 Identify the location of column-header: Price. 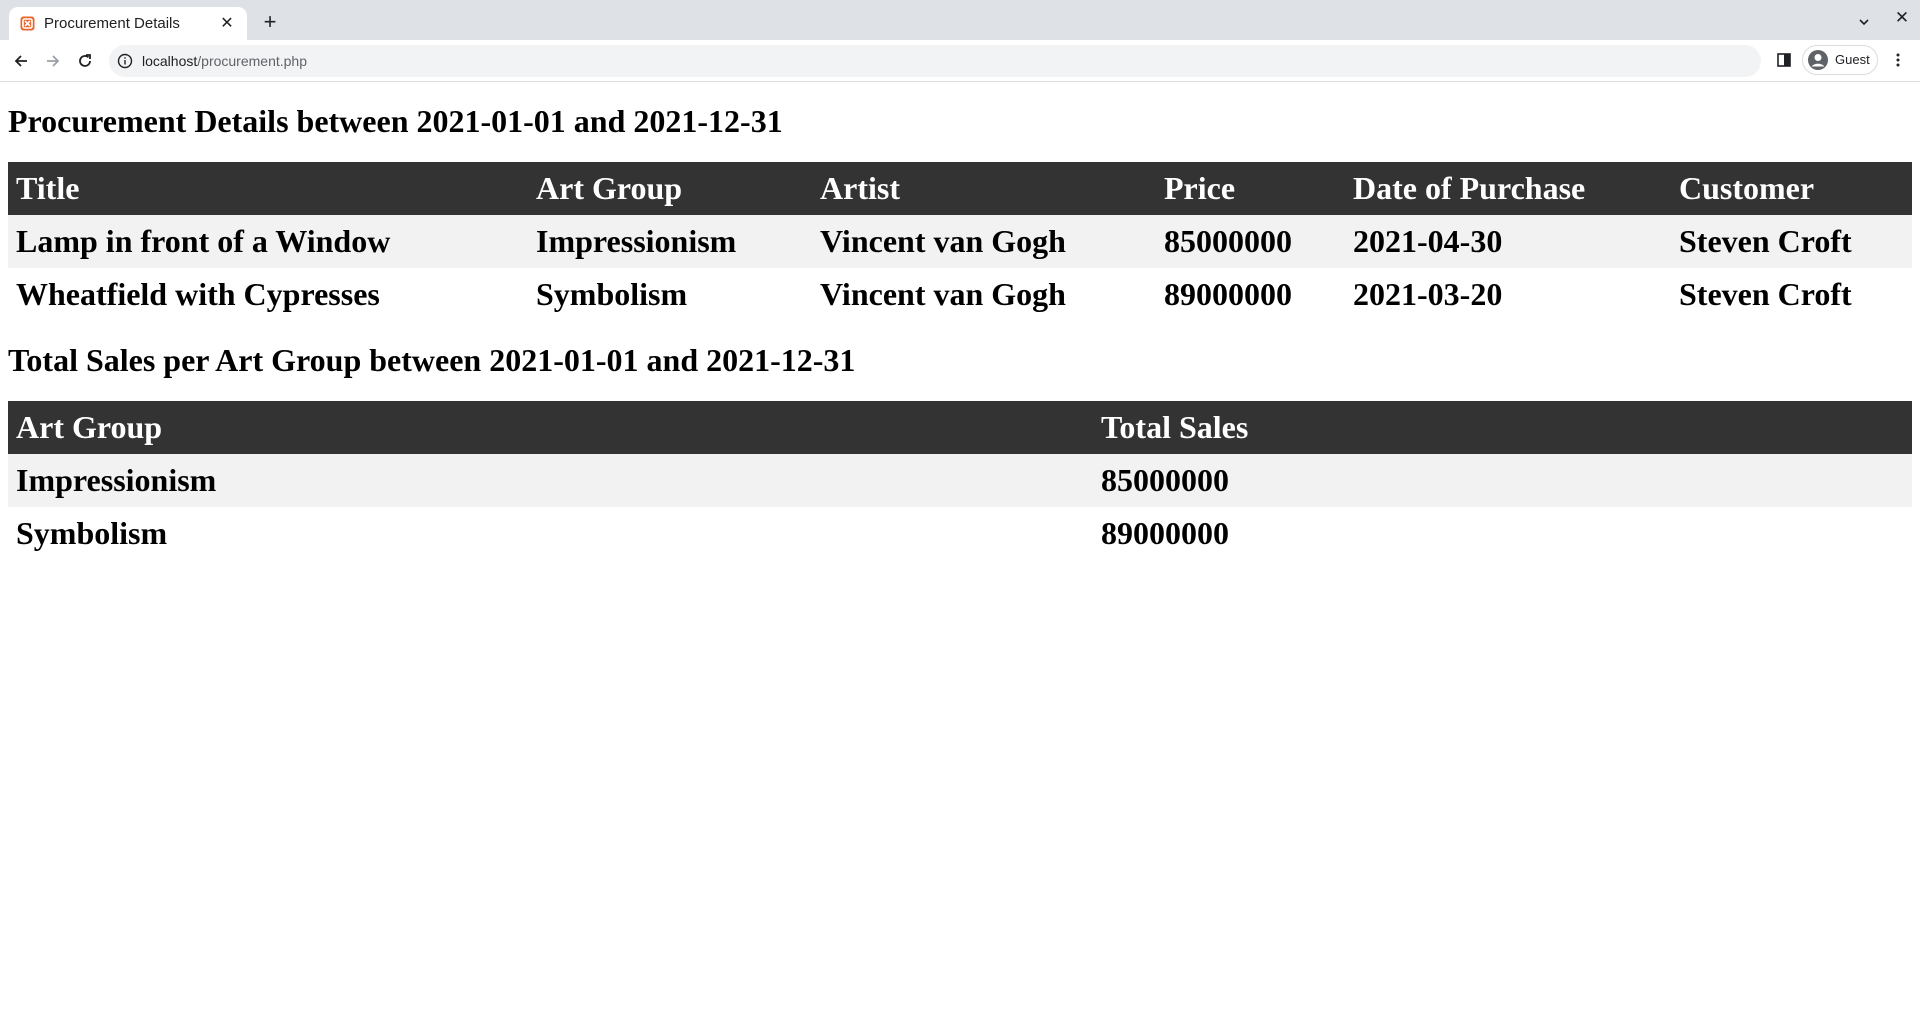
(1200, 188).